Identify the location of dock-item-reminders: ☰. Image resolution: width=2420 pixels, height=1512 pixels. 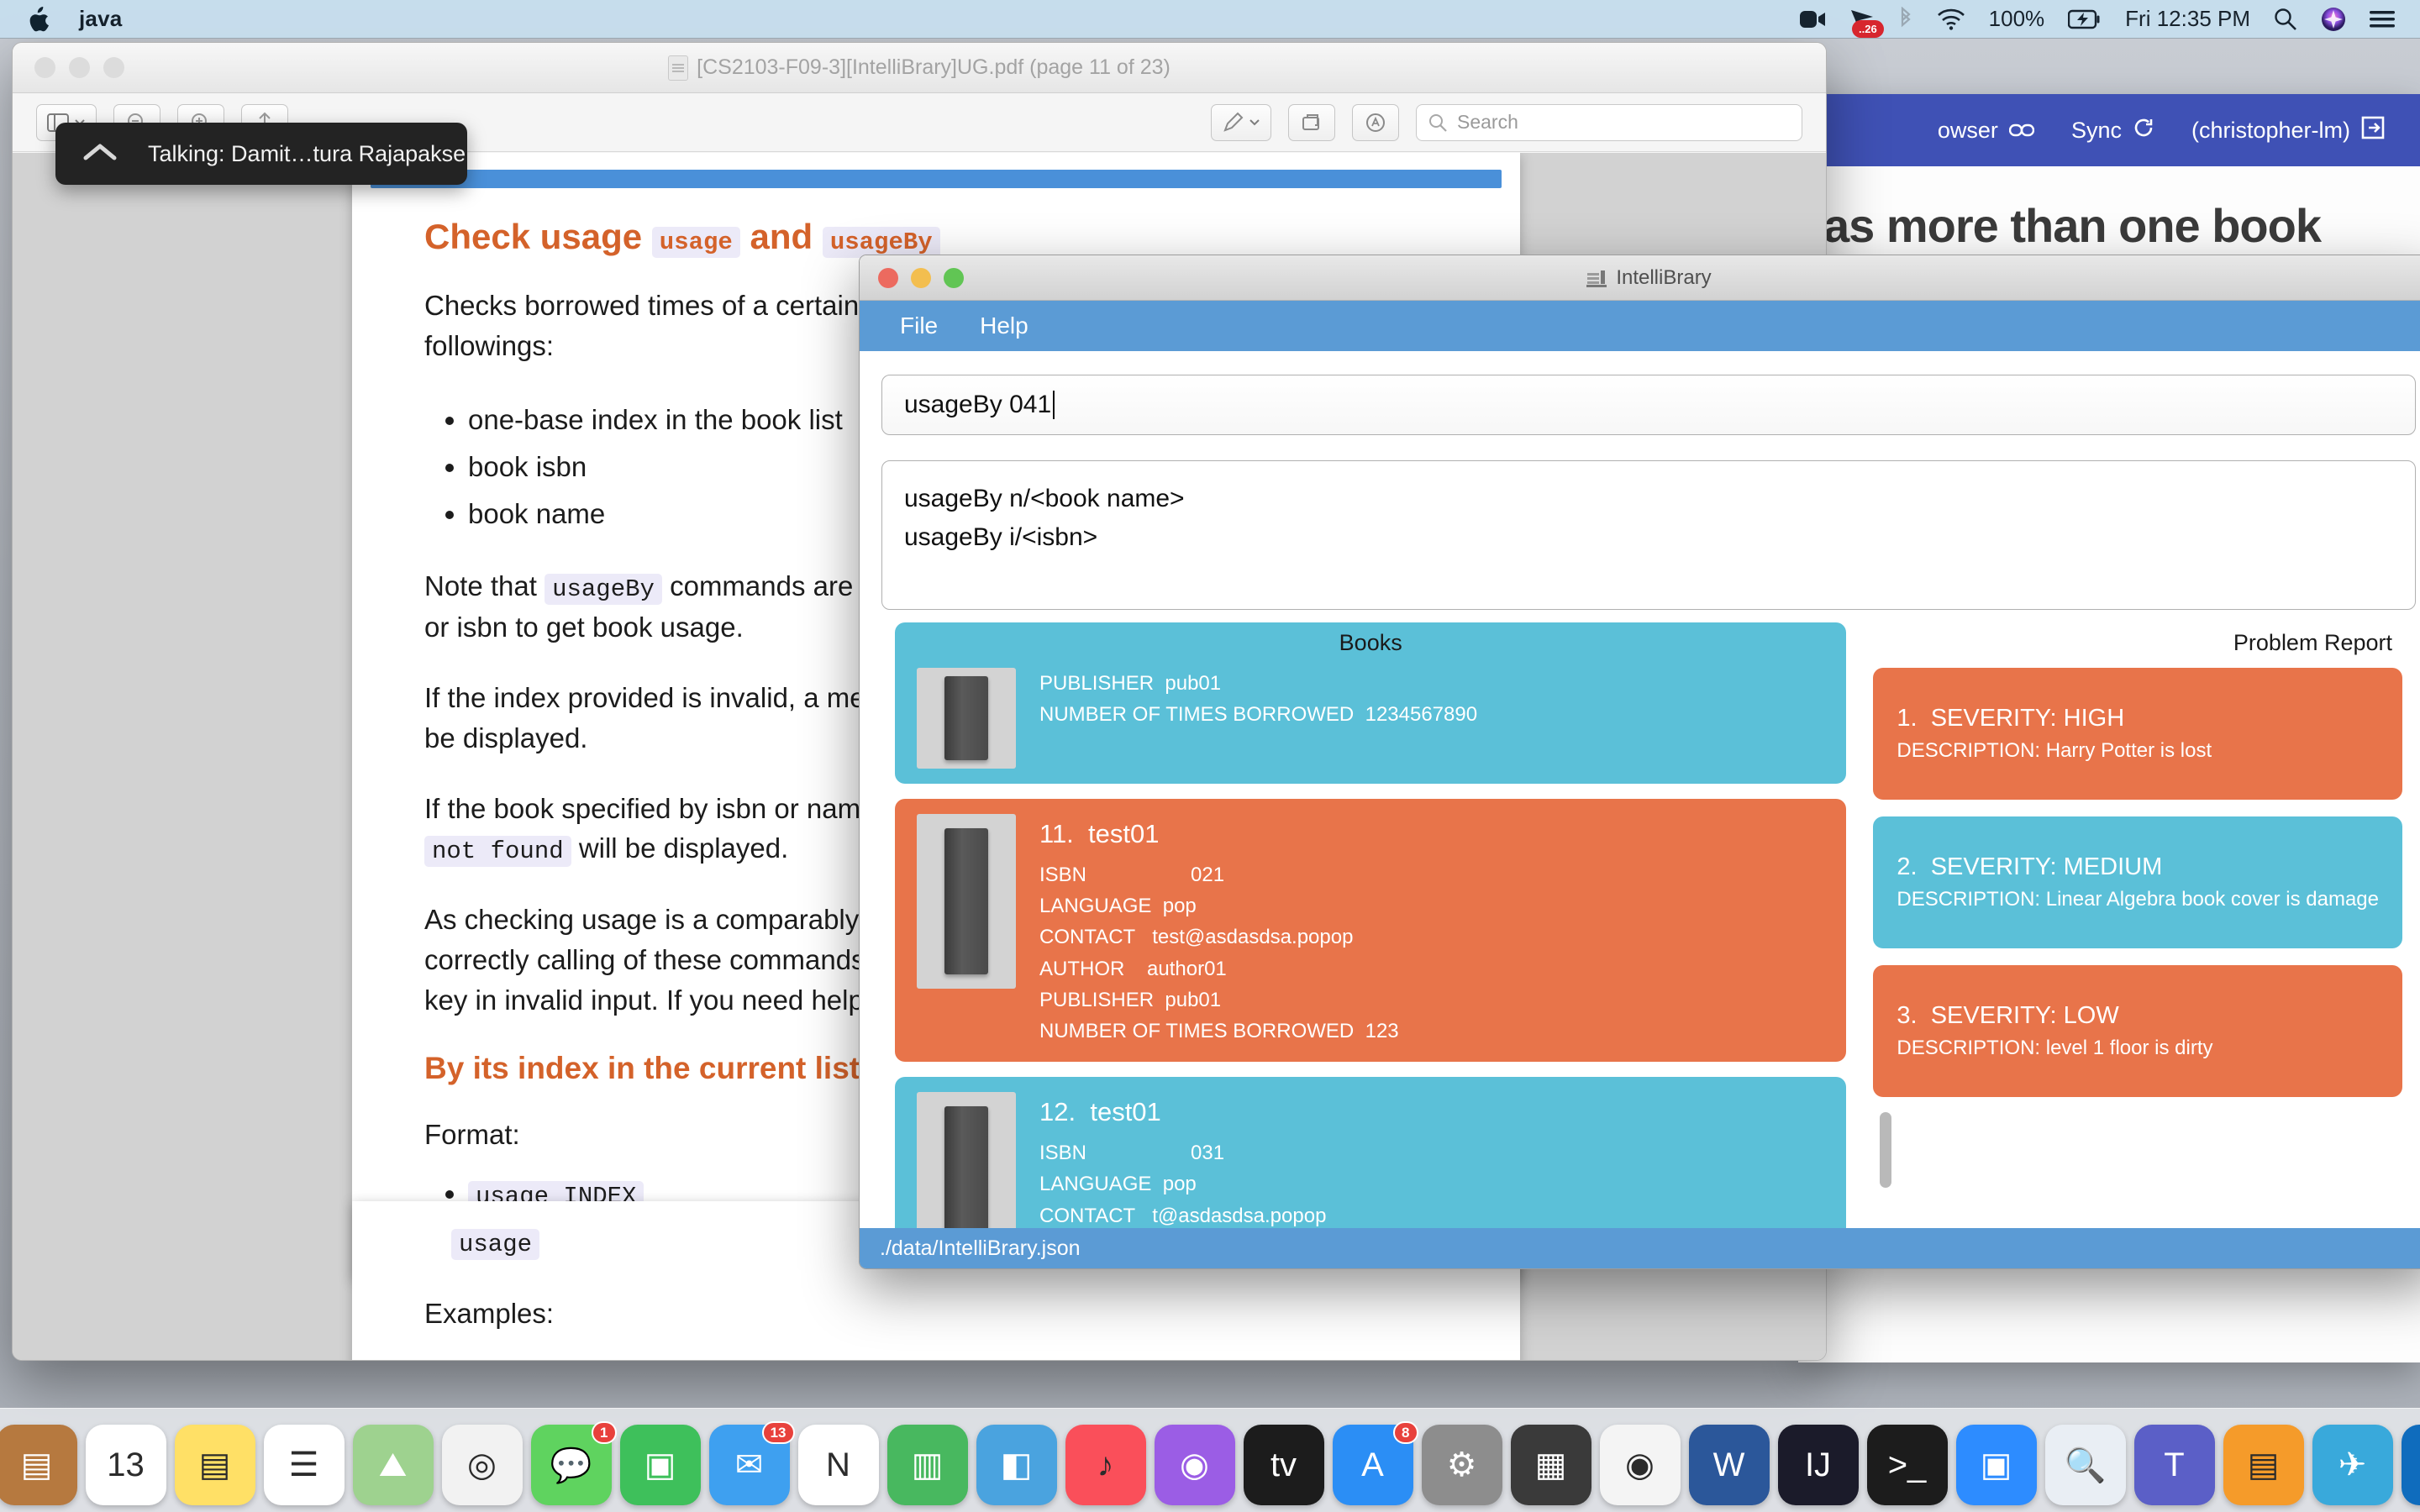
(304, 1465).